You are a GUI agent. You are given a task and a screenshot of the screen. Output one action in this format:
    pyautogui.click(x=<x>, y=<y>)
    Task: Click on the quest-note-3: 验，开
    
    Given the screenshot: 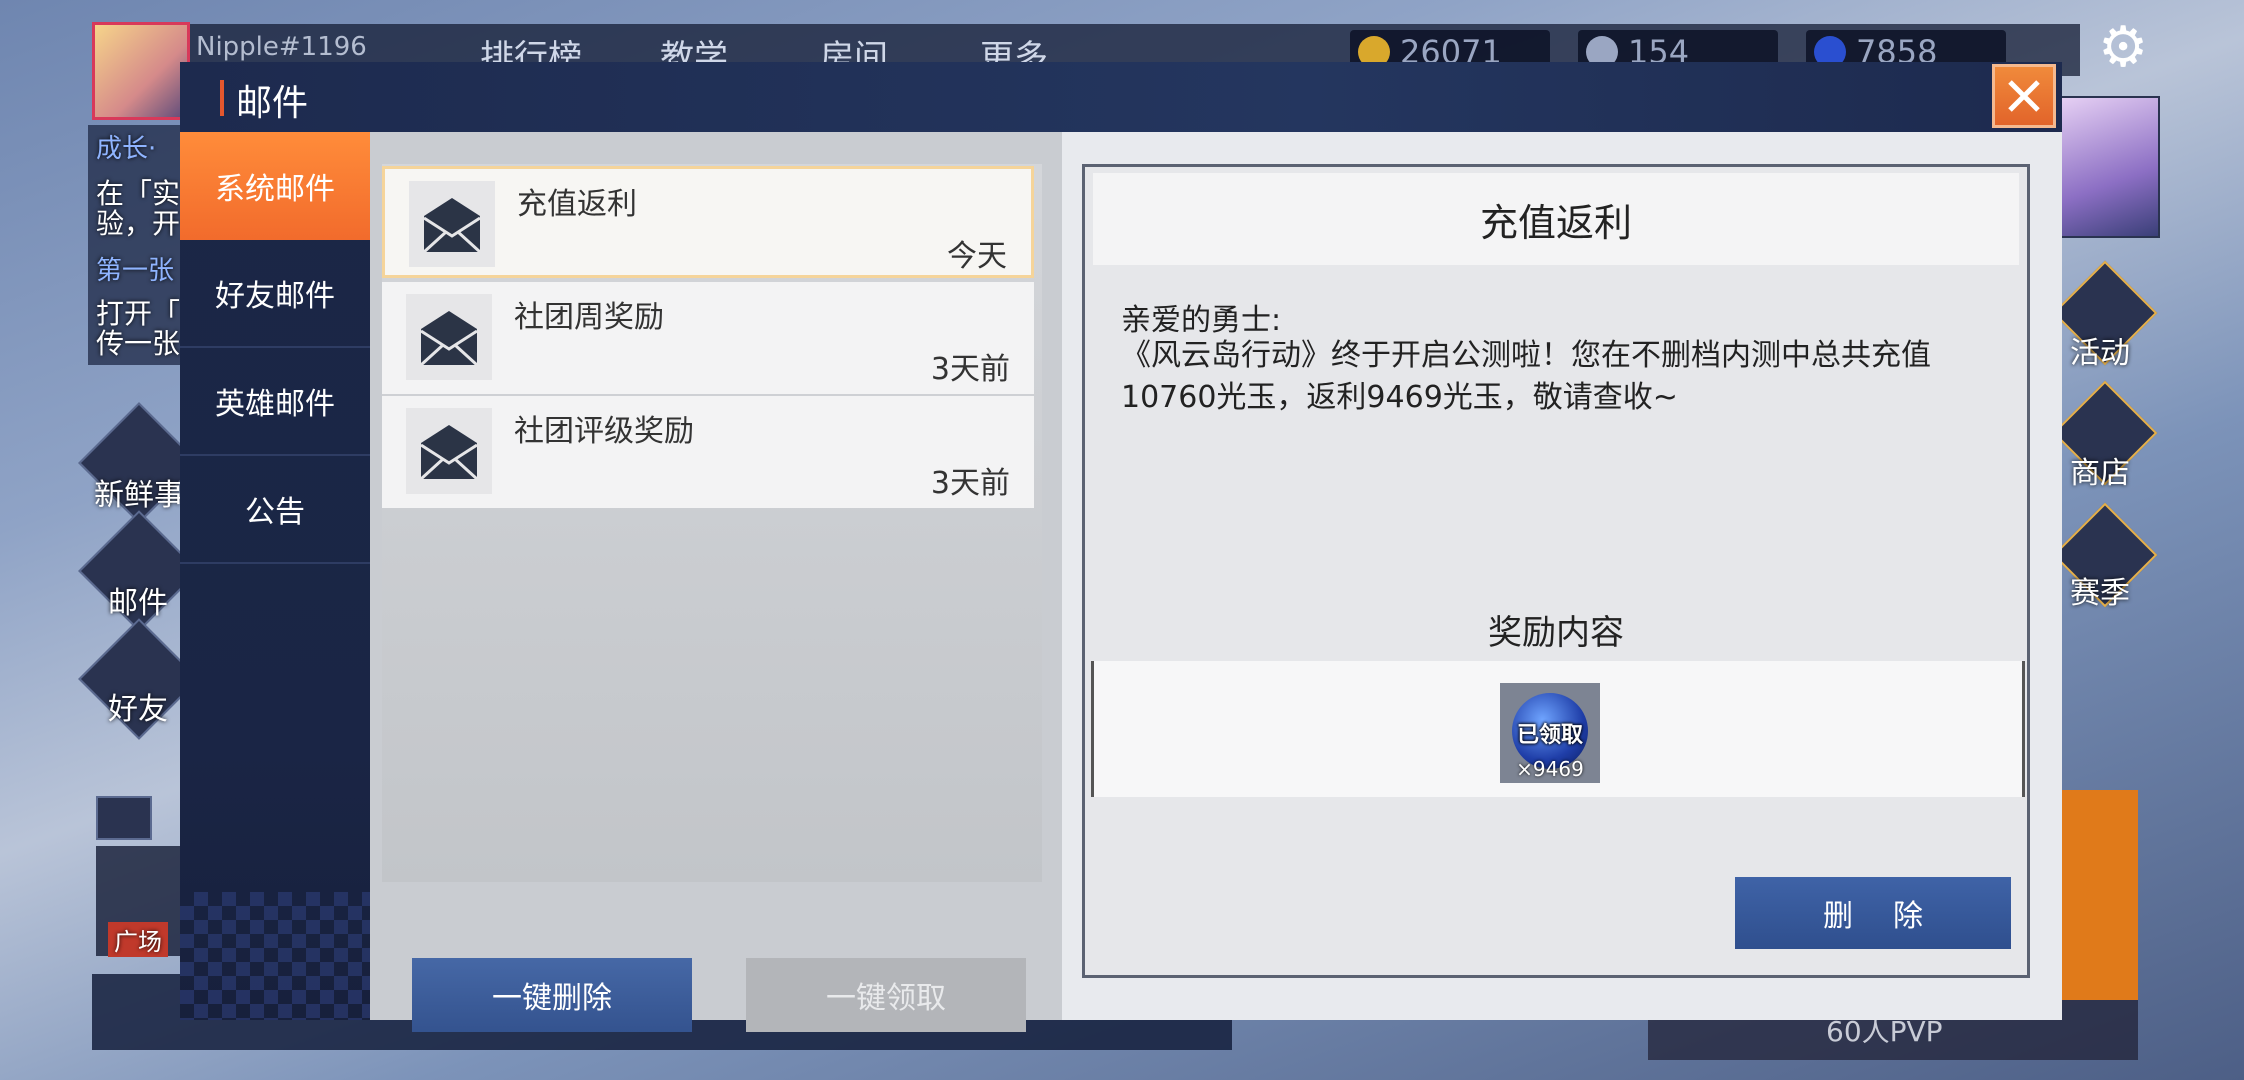 What is the action you would take?
    pyautogui.click(x=138, y=223)
    